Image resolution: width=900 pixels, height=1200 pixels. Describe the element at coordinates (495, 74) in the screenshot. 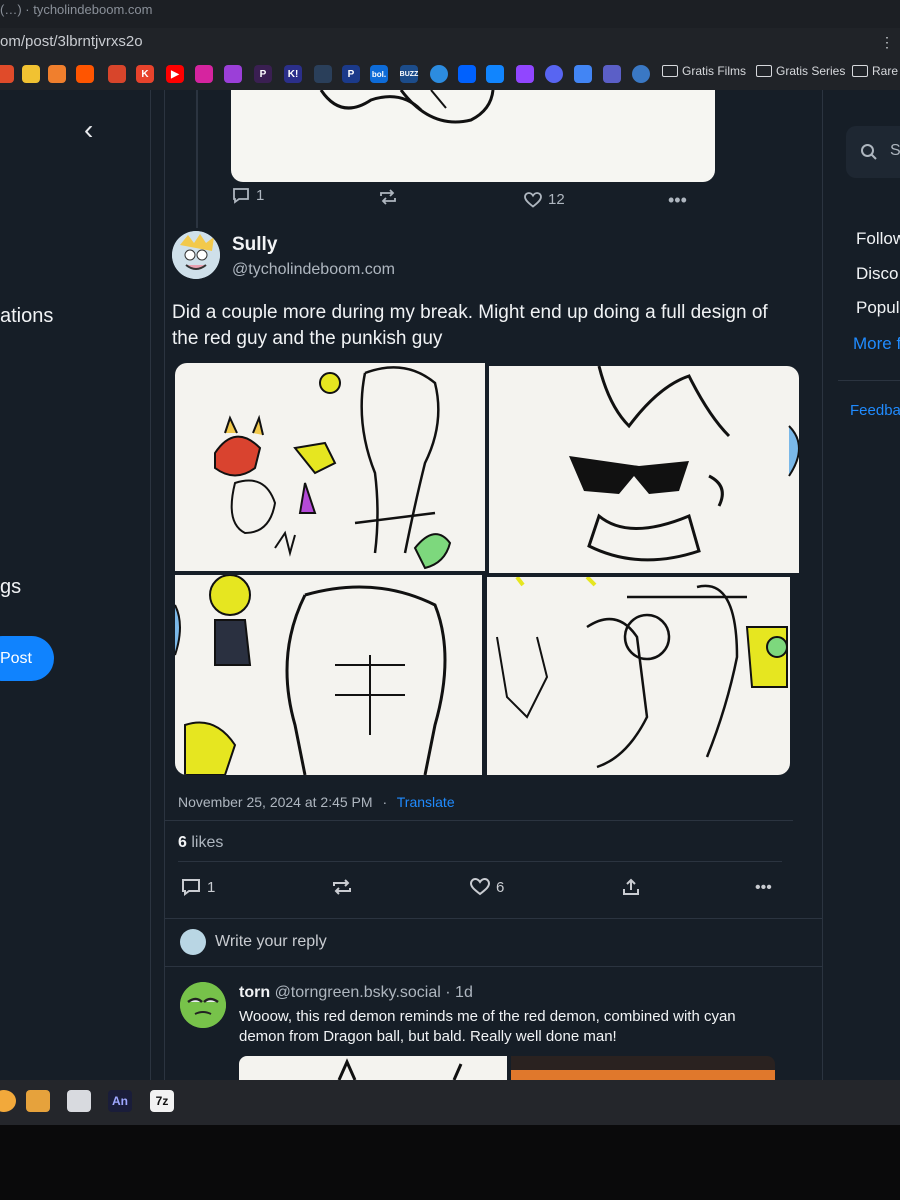

I see `bluesky-icon` at that location.